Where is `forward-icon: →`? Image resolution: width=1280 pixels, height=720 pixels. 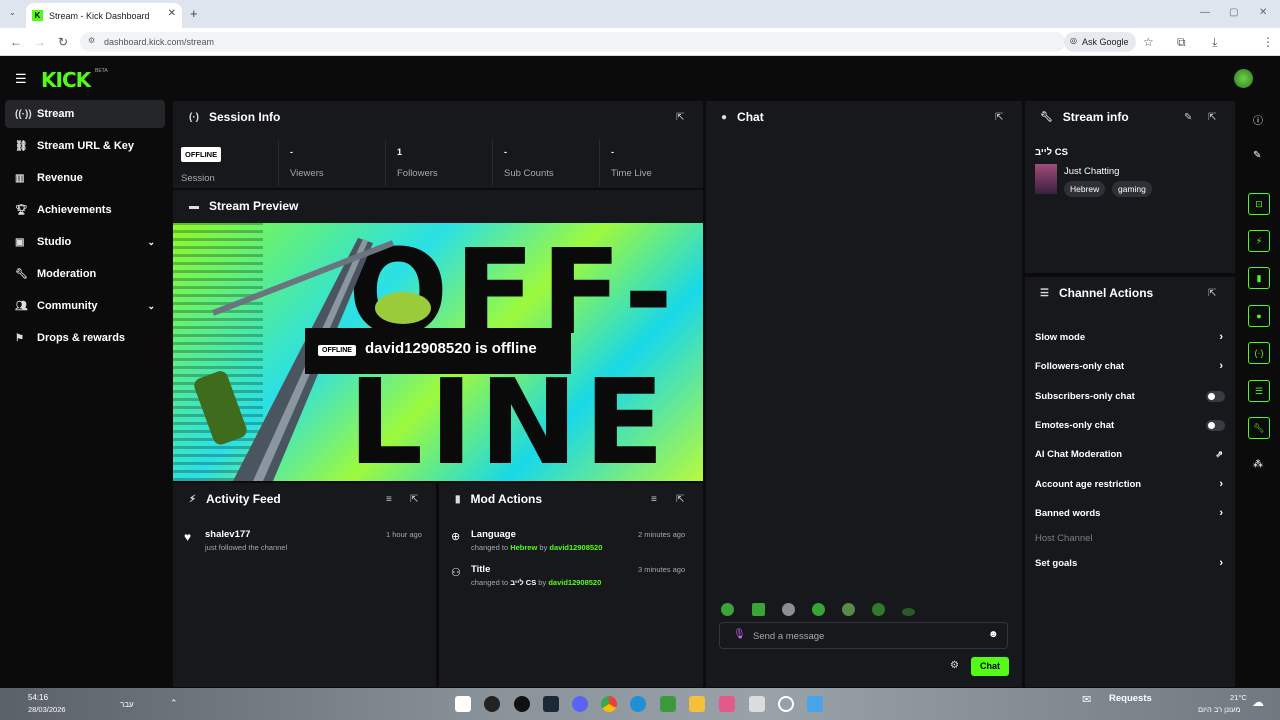
forward-icon: → is located at coordinates (40, 42).